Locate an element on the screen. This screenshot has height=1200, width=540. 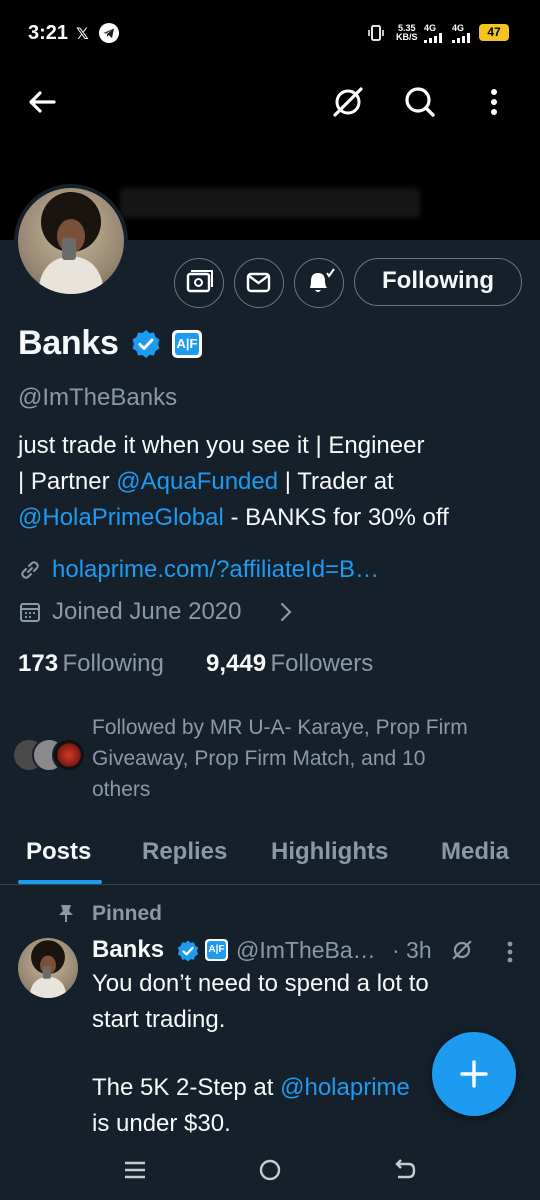
x-notification-icon: 𝕏 is located at coordinates (82, 34).